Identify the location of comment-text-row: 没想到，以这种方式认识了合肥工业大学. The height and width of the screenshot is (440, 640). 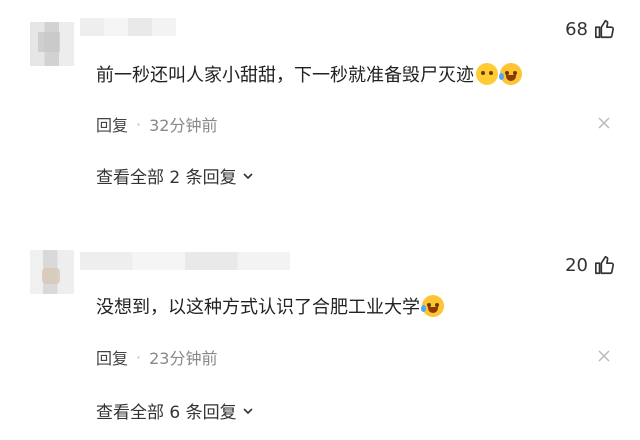
(270, 306).